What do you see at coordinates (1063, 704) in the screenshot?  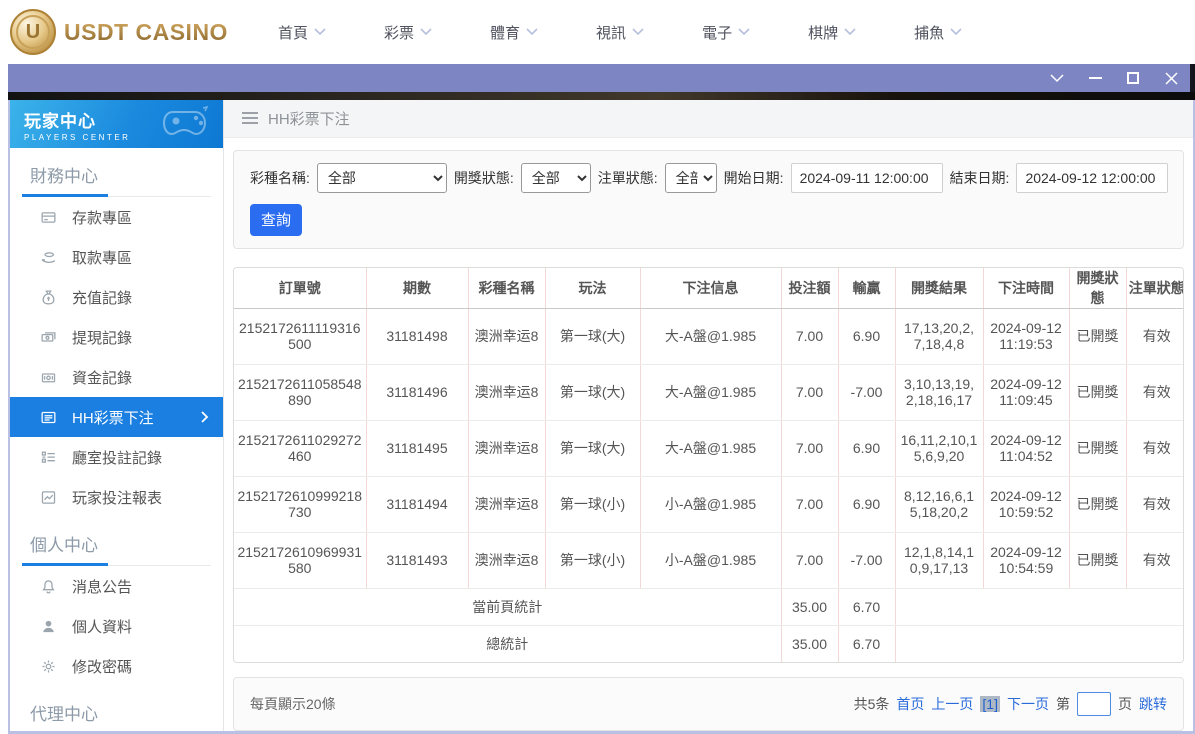 I see `jump-prefix-label: 第` at bounding box center [1063, 704].